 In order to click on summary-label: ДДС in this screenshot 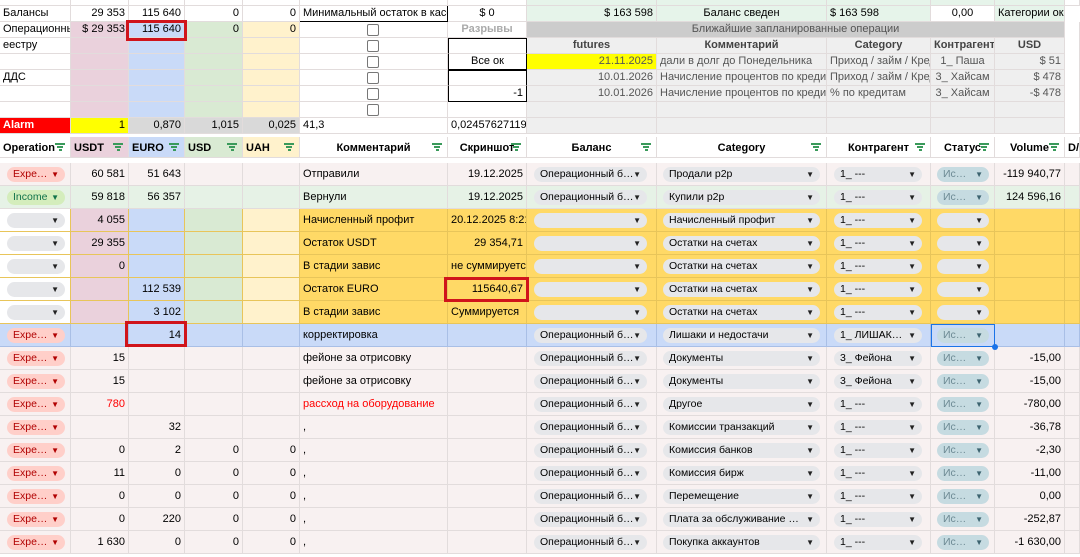, I will do `click(35, 78)`.